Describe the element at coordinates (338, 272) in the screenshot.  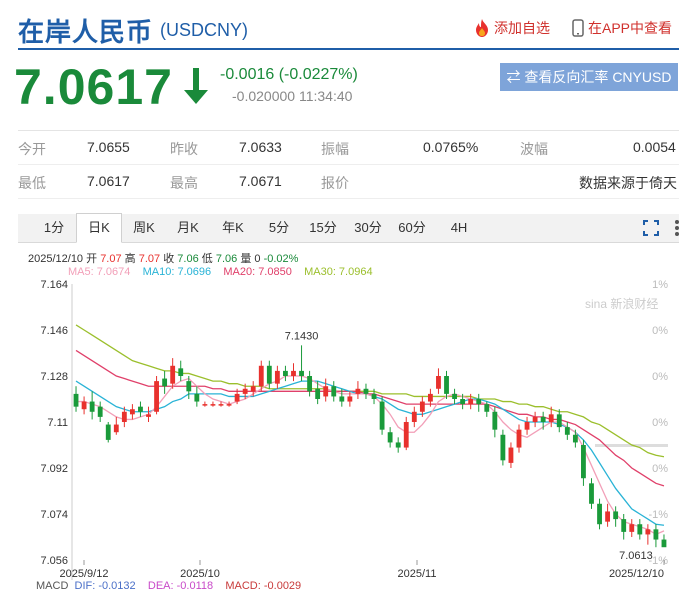
I see `ma30-legend: MA30: 7.0964` at that location.